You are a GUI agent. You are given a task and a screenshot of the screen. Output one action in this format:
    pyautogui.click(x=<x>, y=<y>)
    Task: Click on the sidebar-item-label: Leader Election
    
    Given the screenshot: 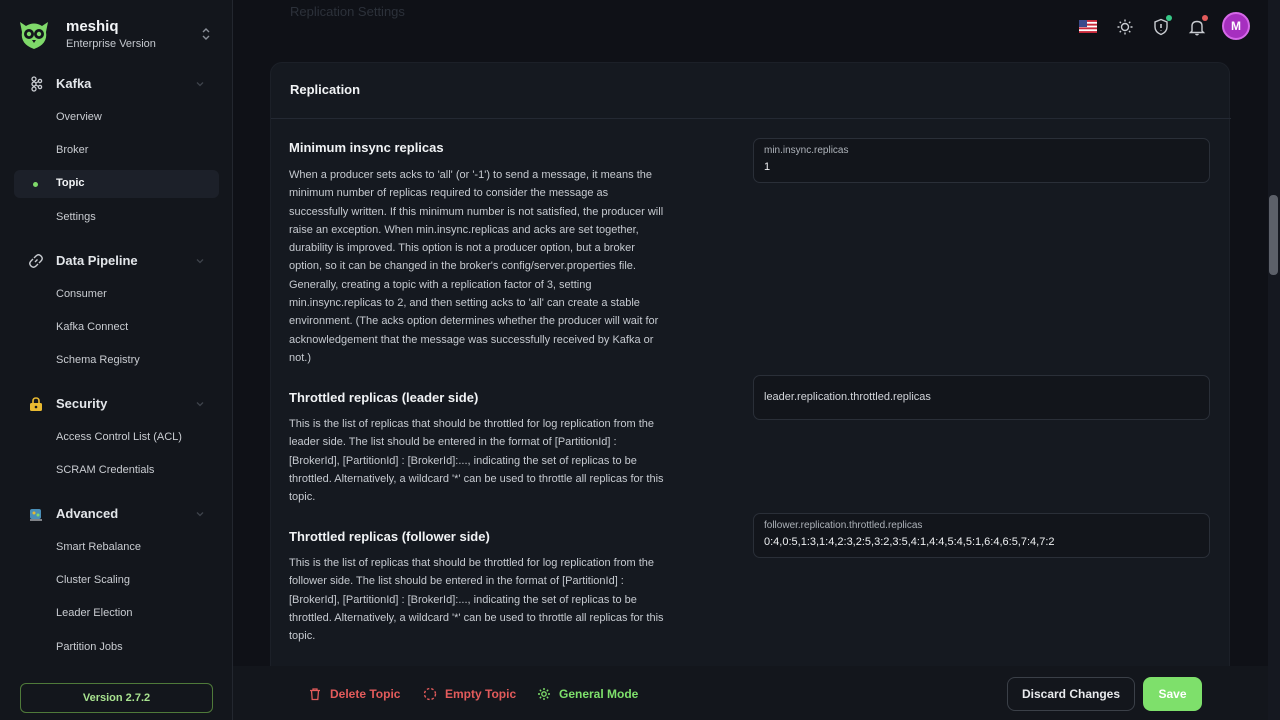 What is the action you would take?
    pyautogui.click(x=94, y=613)
    